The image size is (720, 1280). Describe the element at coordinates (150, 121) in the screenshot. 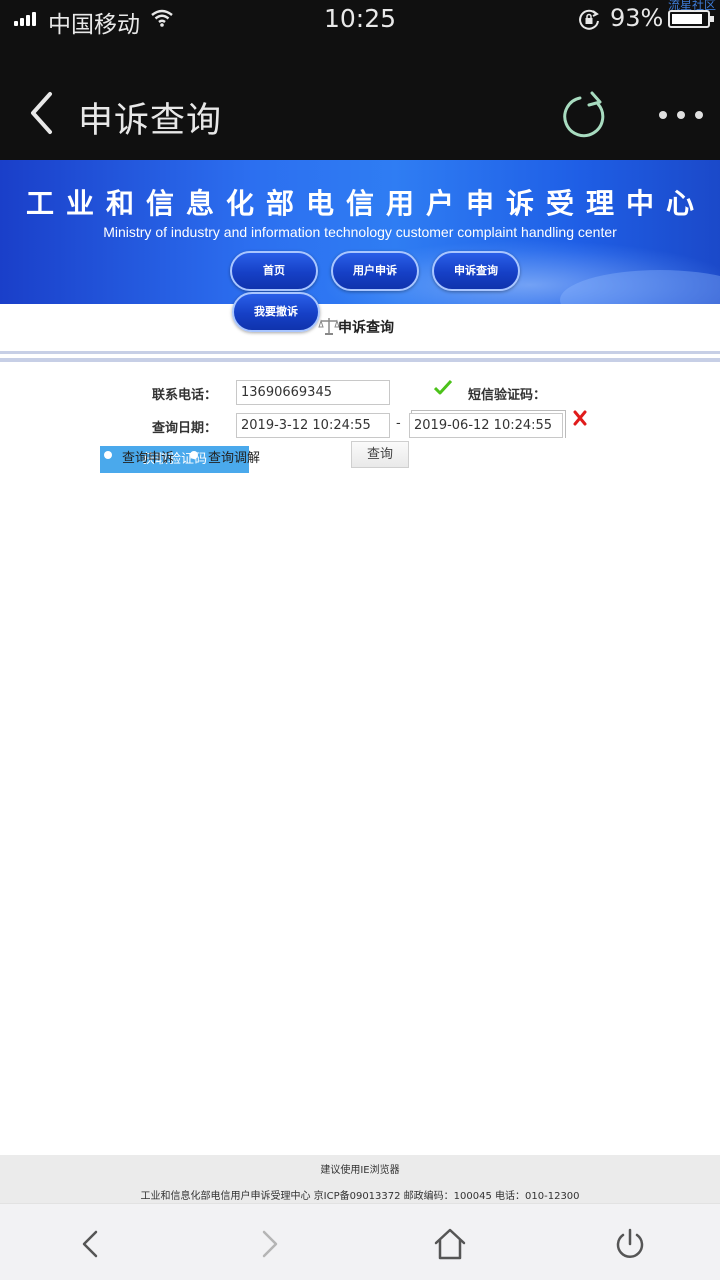

I see `page-title: 申诉查询` at that location.